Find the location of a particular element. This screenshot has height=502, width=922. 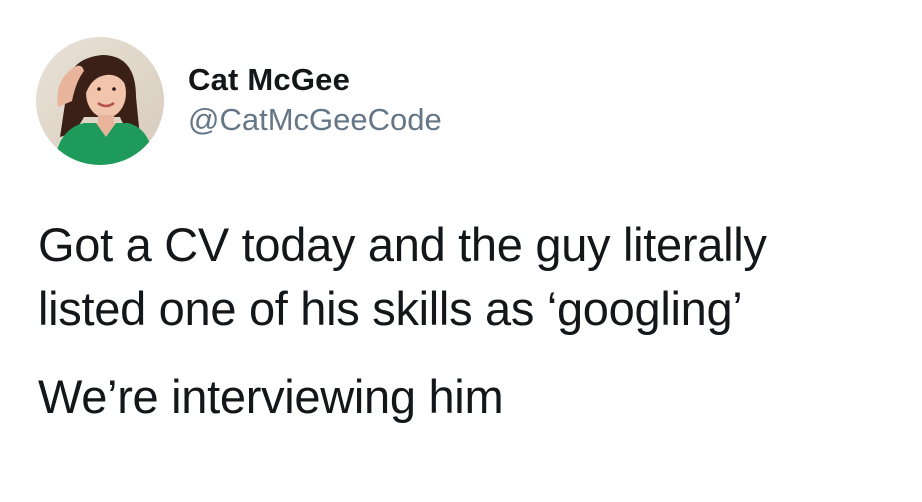

avatar is located at coordinates (100, 101).